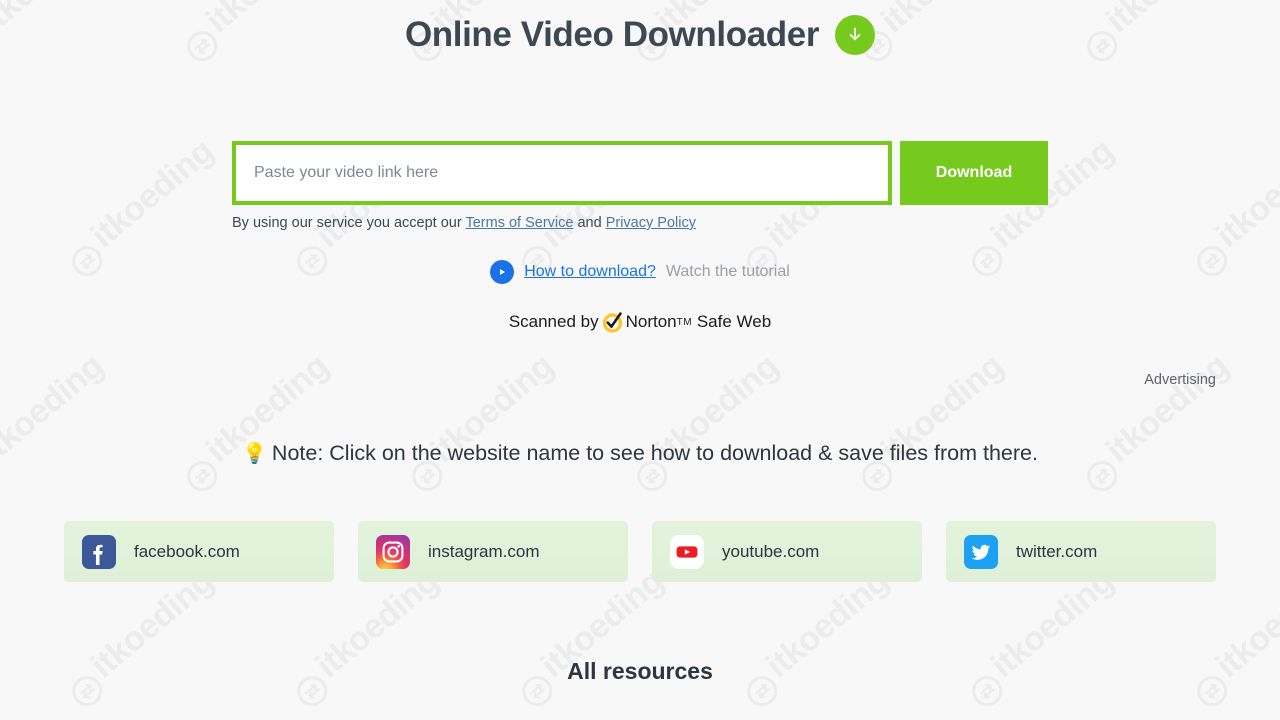 The image size is (1280, 720). What do you see at coordinates (734, 321) in the screenshot?
I see `norton-suffix-text: Safe Web` at bounding box center [734, 321].